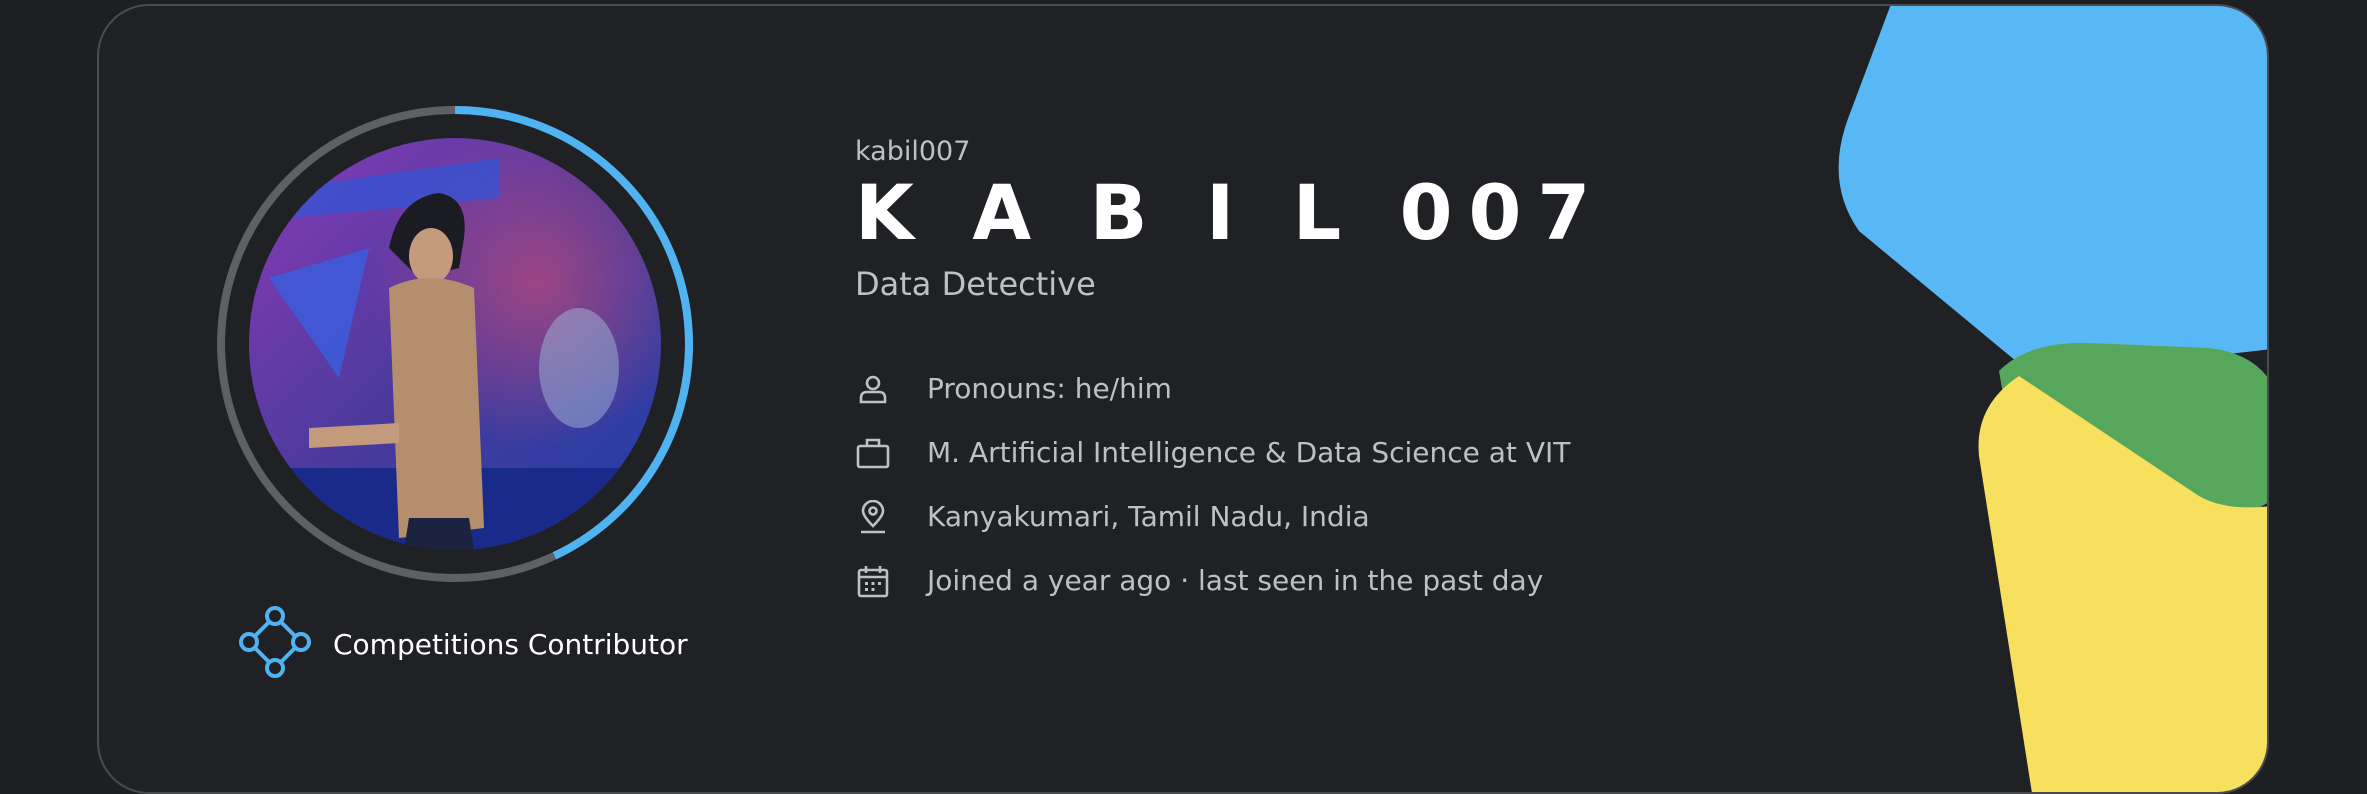 Image resolution: width=2367 pixels, height=794 pixels. I want to click on decor-blue-shape, so click(2052, 191).